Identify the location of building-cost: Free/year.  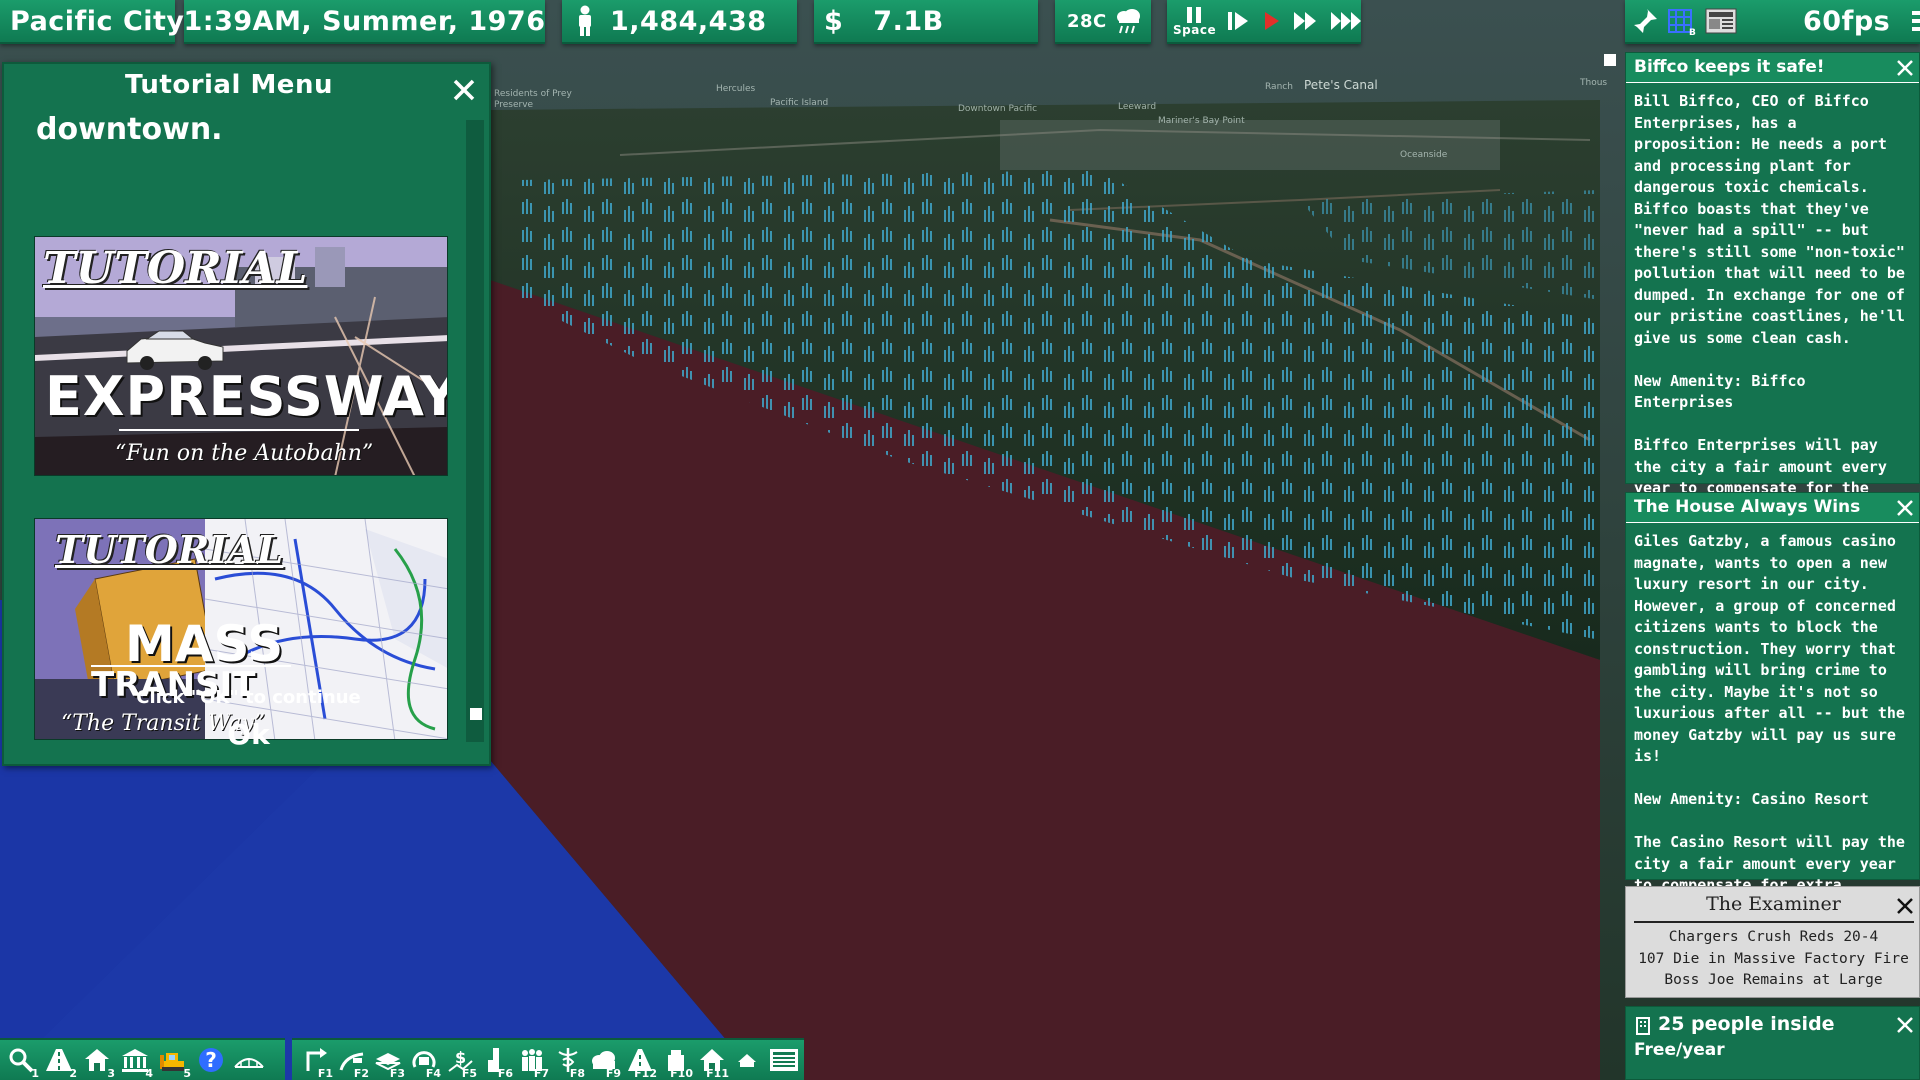
(1679, 1050).